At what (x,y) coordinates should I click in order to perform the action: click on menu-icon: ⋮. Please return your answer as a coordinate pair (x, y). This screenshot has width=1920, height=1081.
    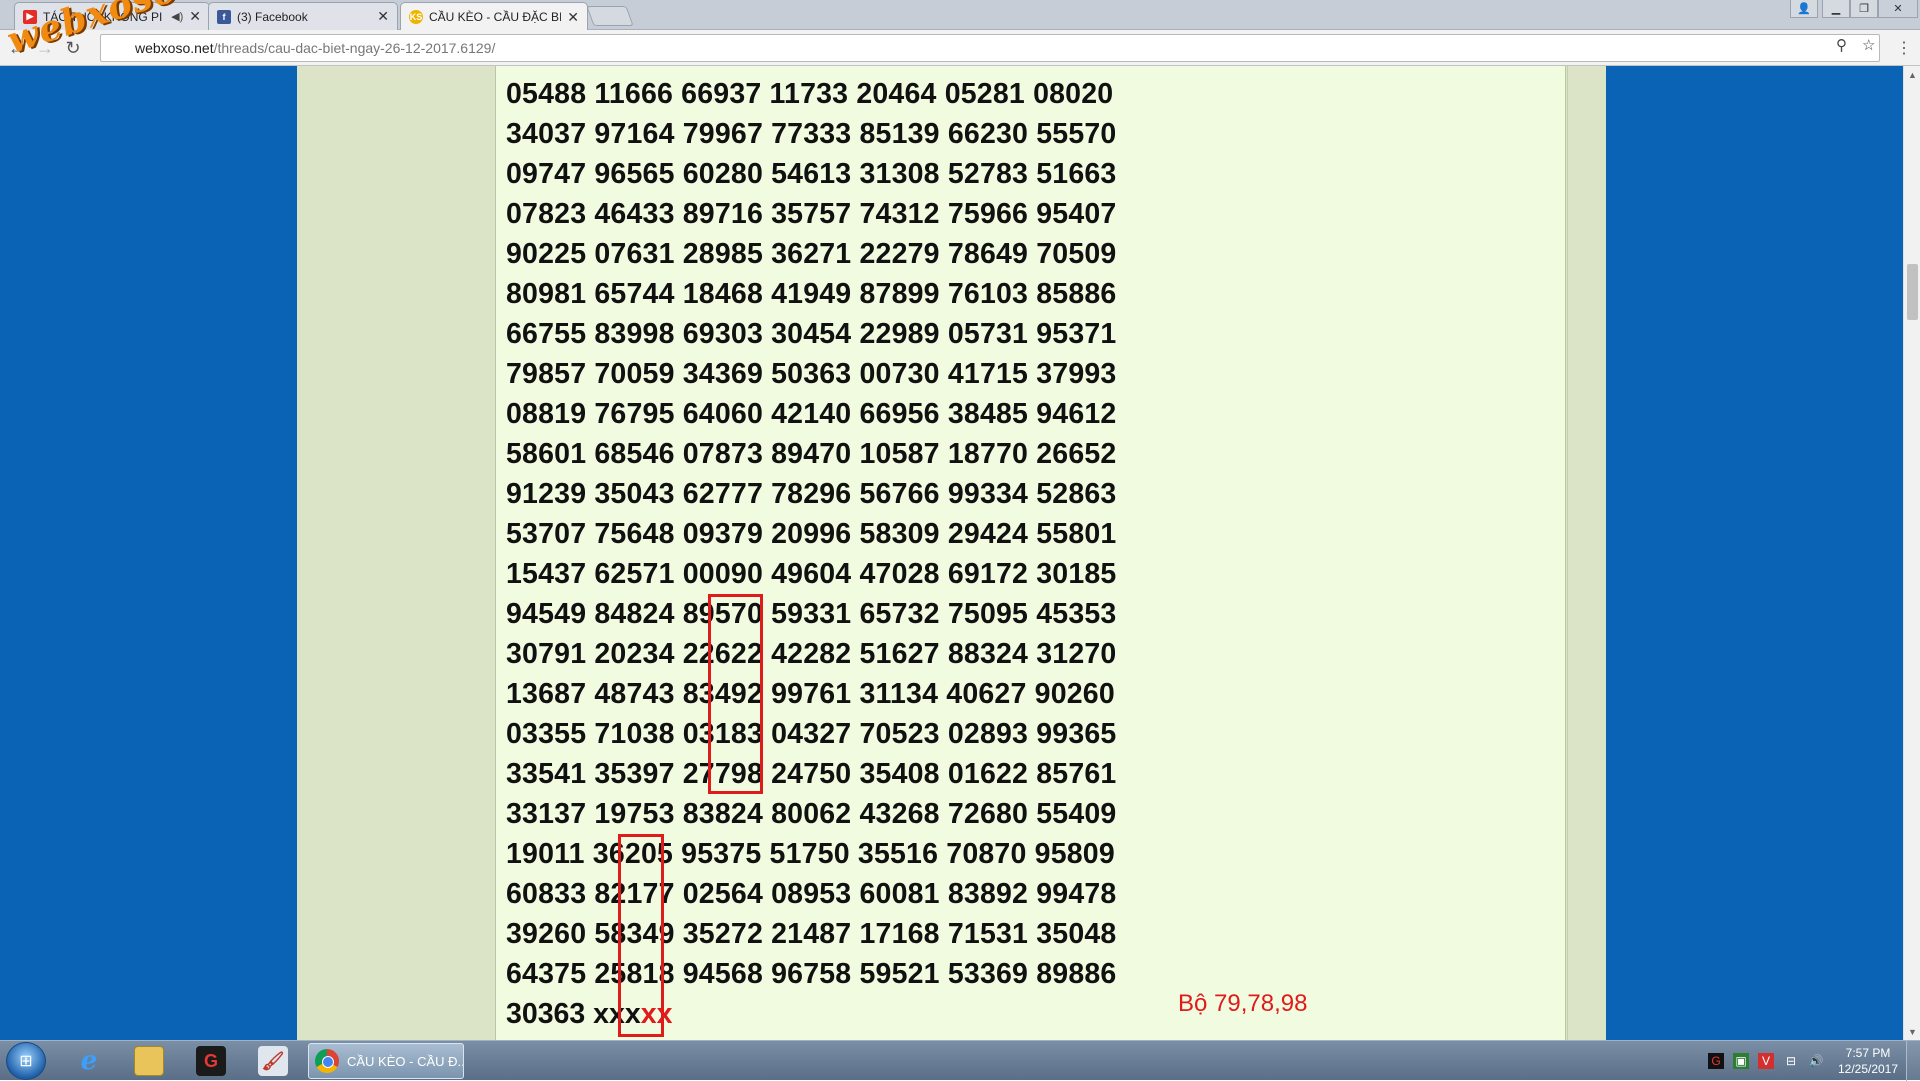
    Looking at the image, I should click on (1904, 48).